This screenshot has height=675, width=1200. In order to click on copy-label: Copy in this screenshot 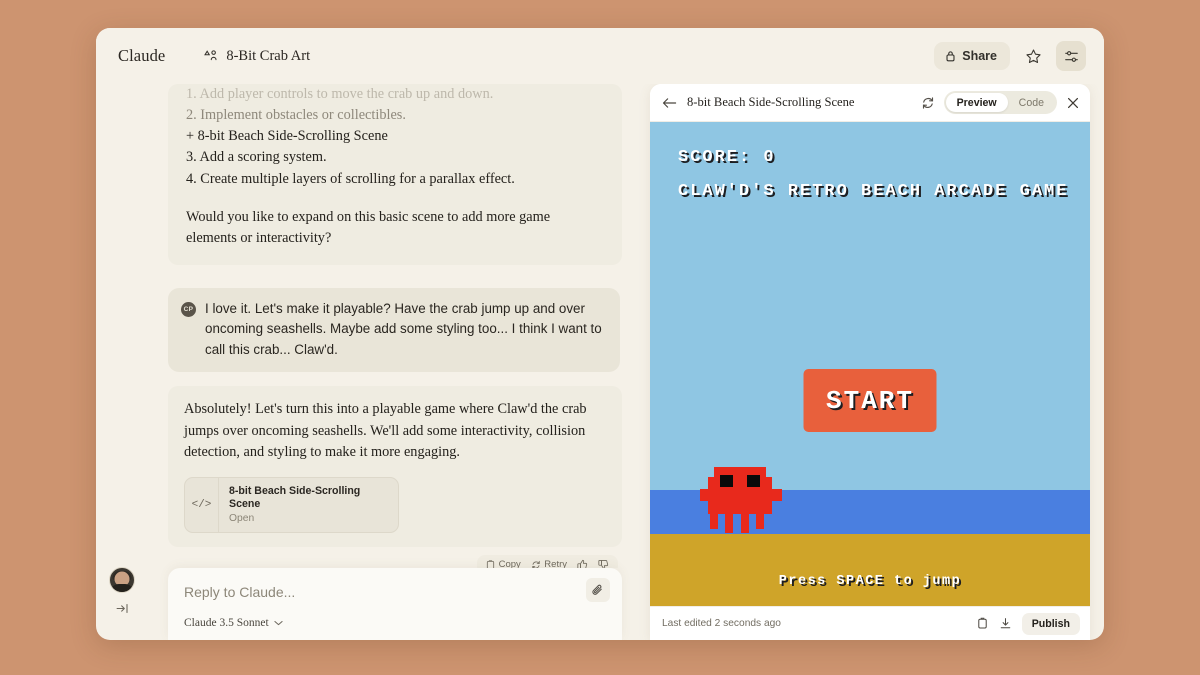, I will do `click(509, 563)`.